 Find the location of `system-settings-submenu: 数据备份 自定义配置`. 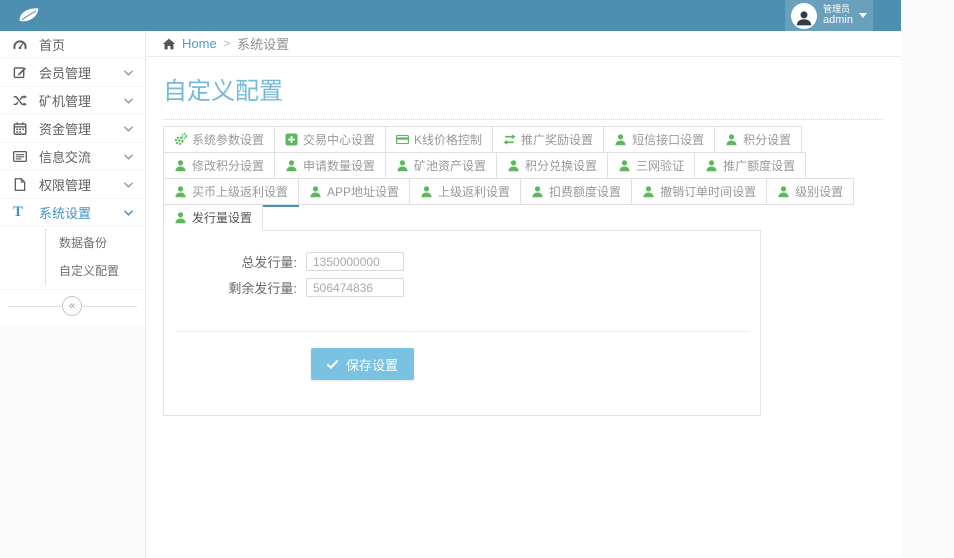

system-settings-submenu: 数据备份 自定义配置 is located at coordinates (72, 258).